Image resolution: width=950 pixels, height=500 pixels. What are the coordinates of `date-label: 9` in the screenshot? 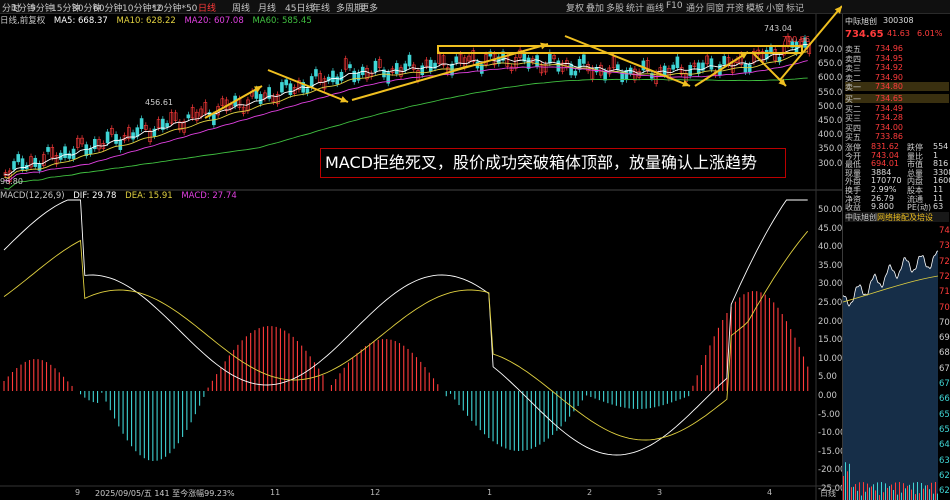 It's located at (78, 492).